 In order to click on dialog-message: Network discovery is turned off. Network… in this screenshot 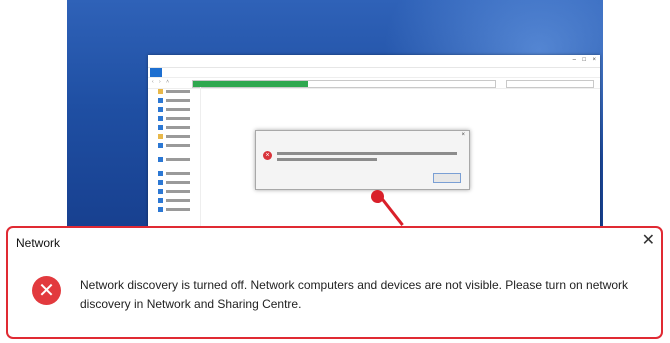, I will do `click(354, 294)`.